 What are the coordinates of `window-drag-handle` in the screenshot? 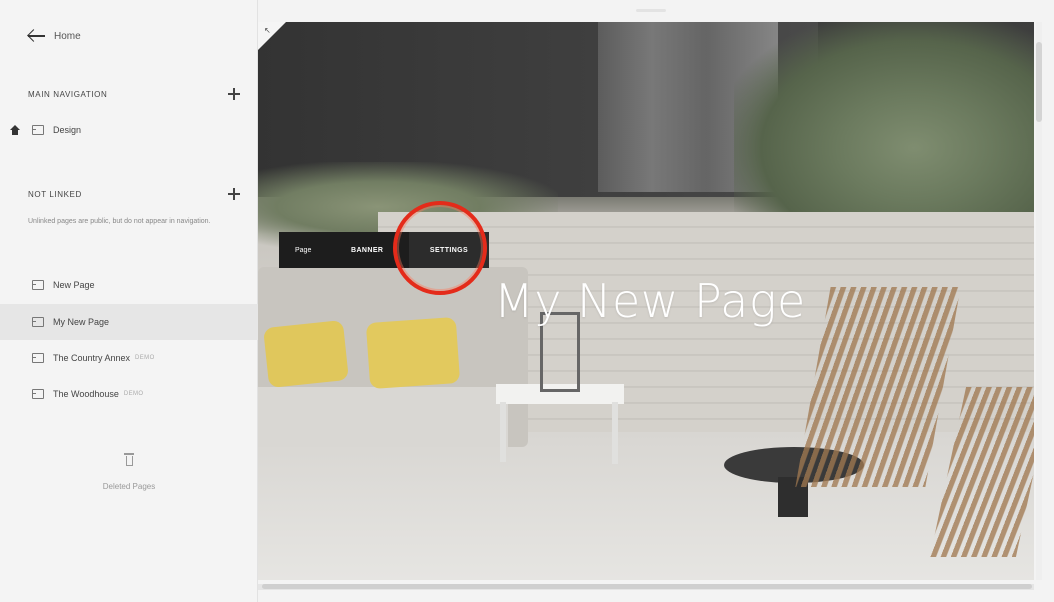 It's located at (651, 10).